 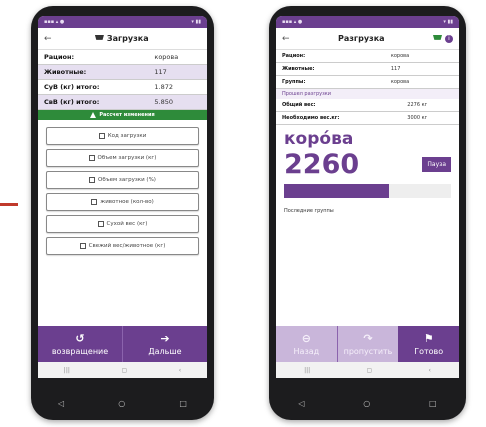 I want to click on dry-weight-button: Сухой вес (кг), so click(x=122, y=224).